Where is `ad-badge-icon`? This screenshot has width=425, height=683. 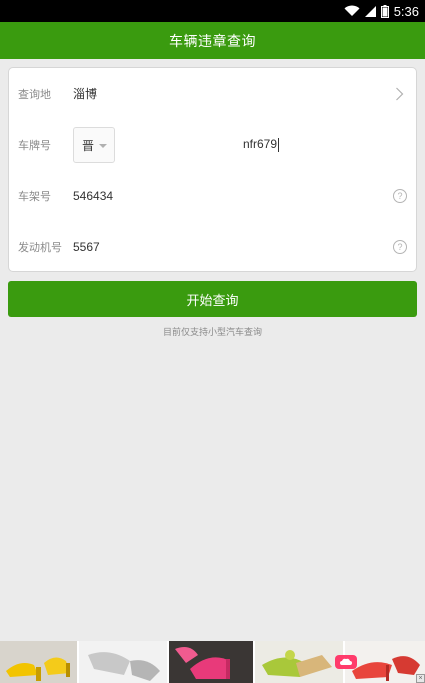 ad-badge-icon is located at coordinates (346, 662).